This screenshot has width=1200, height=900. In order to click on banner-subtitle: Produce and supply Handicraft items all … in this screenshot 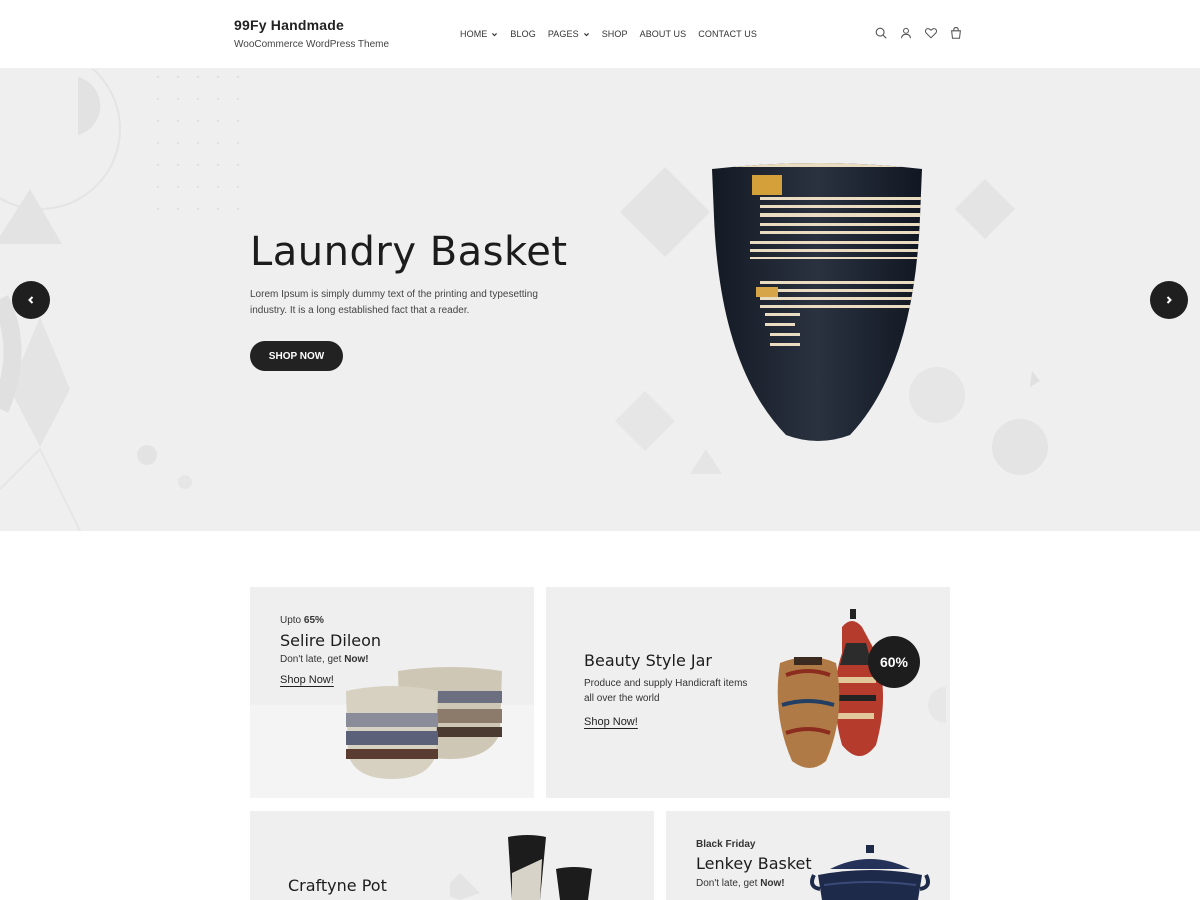, I will do `click(666, 691)`.